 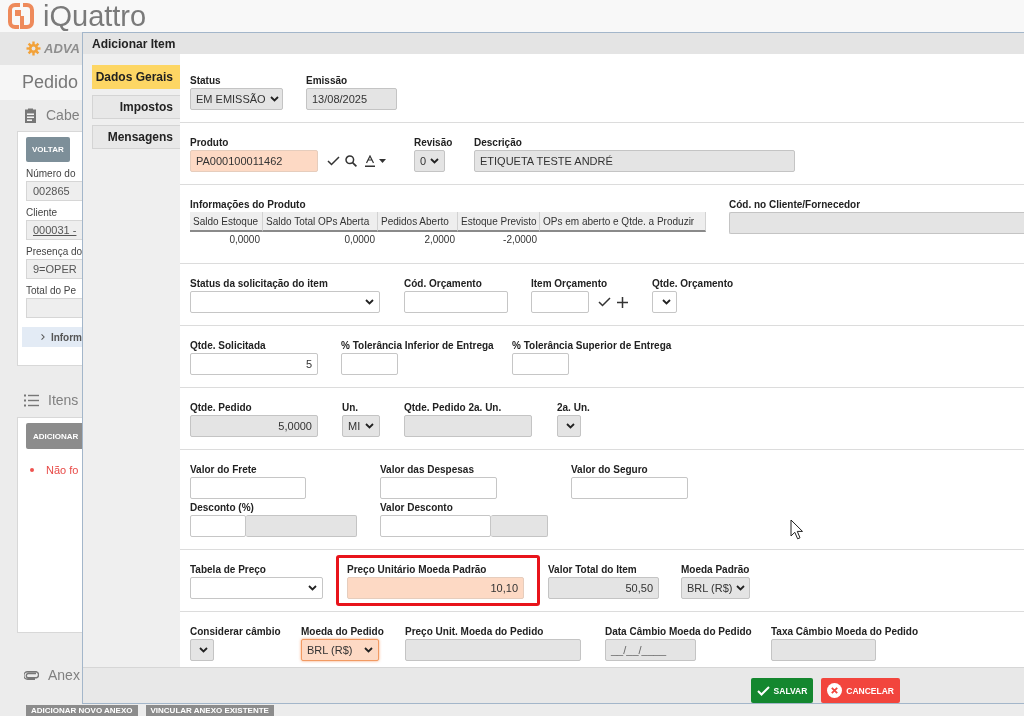 I want to click on close-icon, so click(x=835, y=690).